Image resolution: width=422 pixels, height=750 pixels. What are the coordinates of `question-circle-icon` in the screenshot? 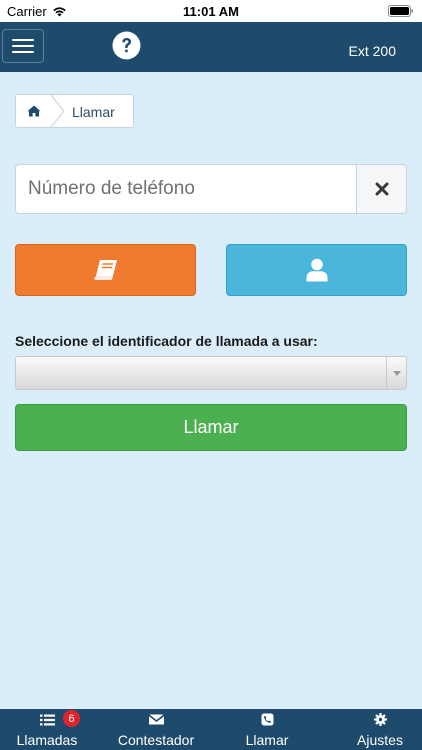 It's located at (126, 45).